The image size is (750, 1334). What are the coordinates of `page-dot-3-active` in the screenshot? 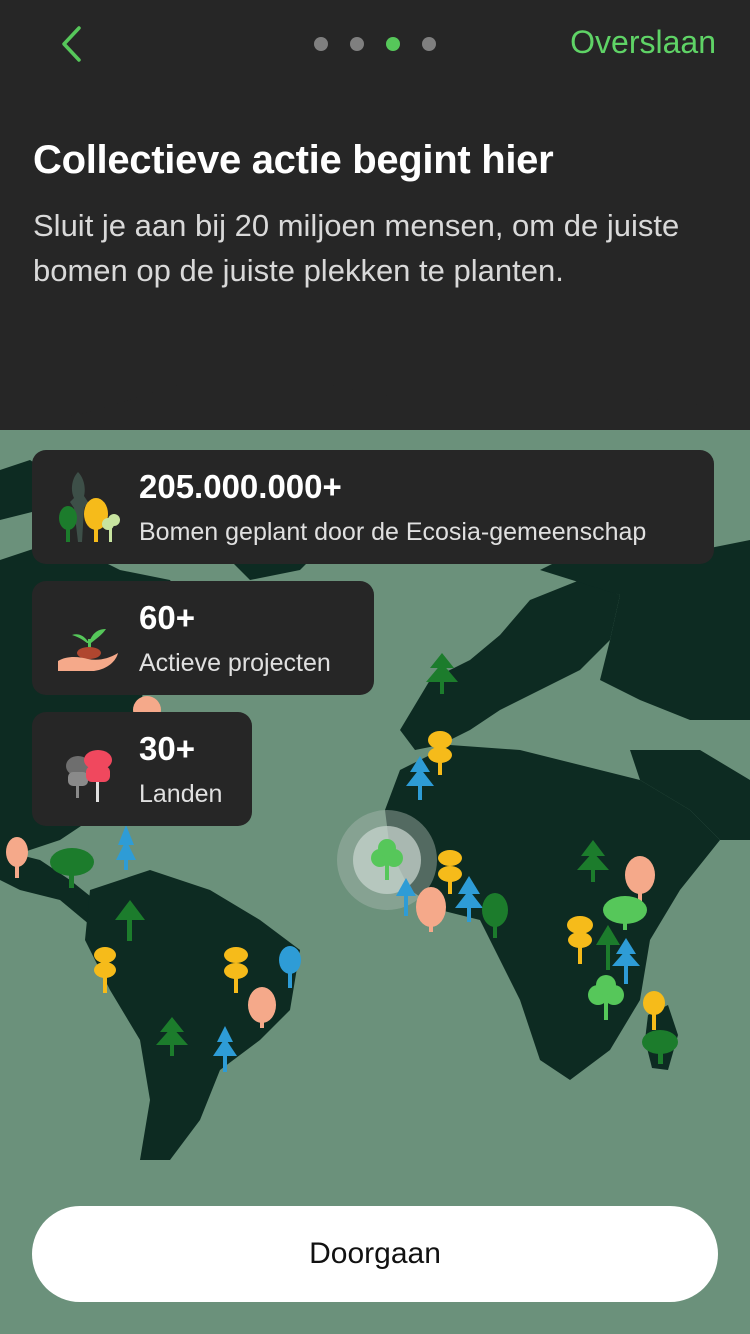 It's located at (393, 44).